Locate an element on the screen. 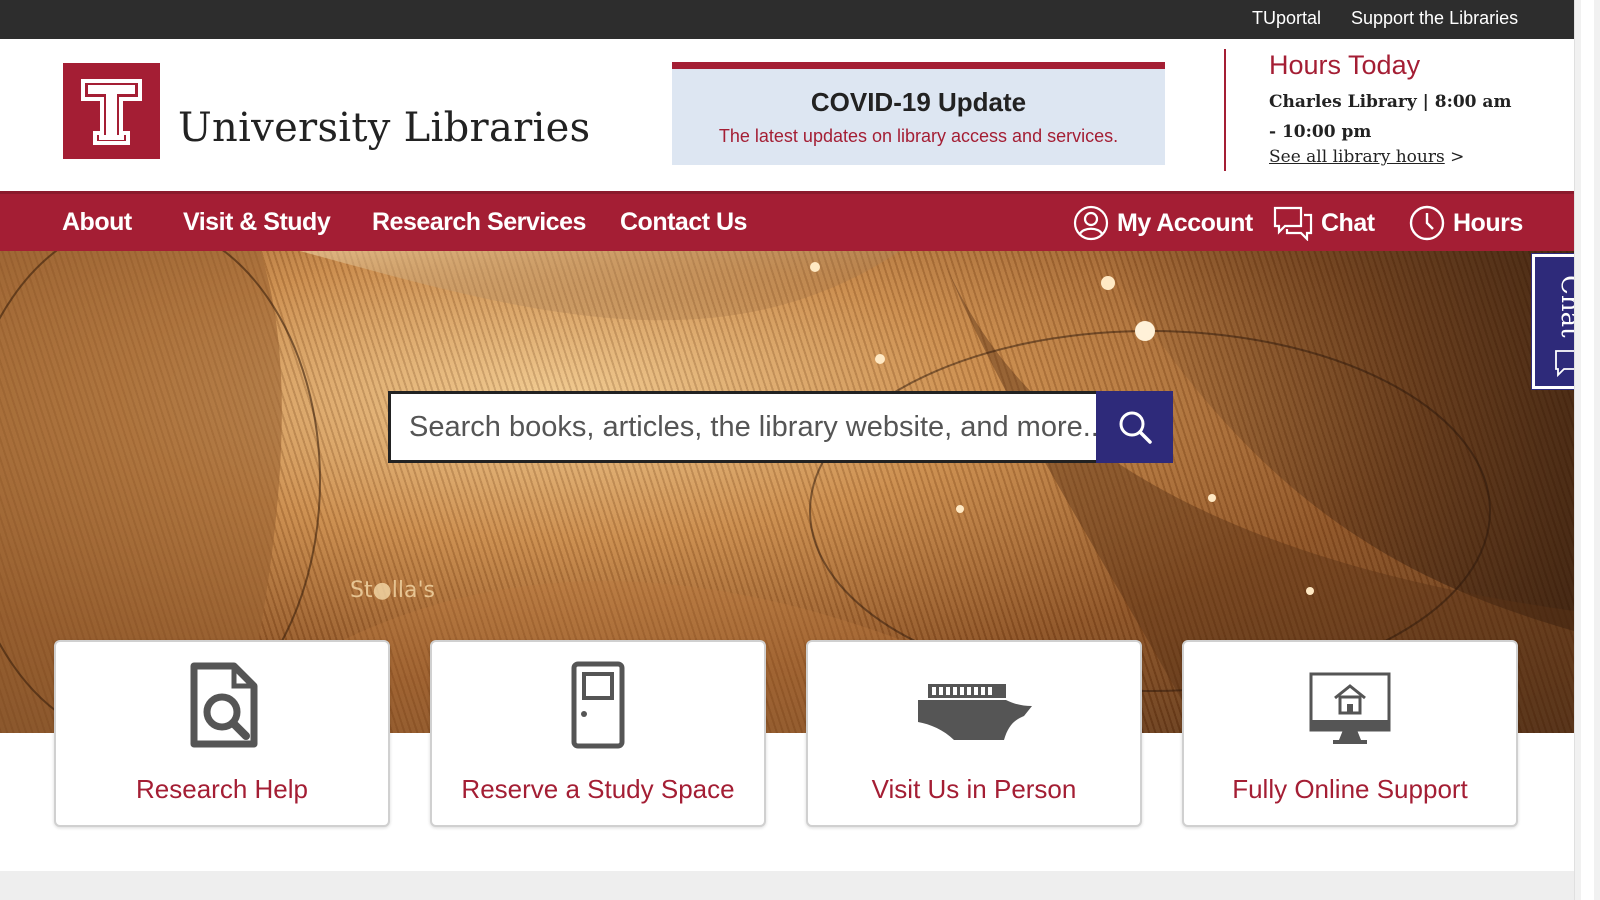 The image size is (1600, 900). door-icon is located at coordinates (598, 705).